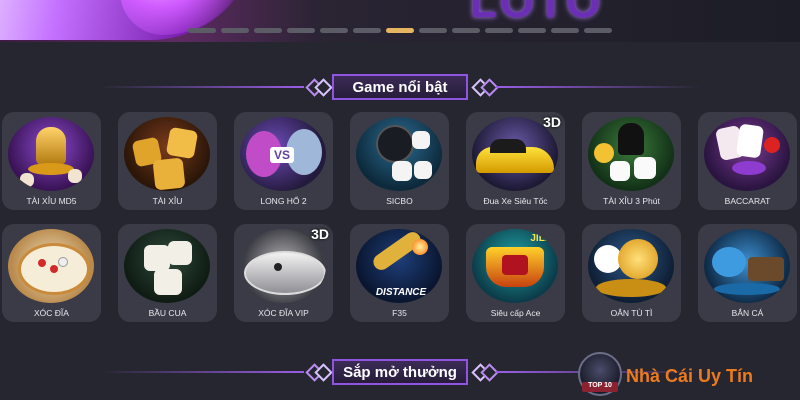 The width and height of the screenshot is (800, 400). I want to click on game-card-tai-xiu: TÀI XỈU, so click(167, 161).